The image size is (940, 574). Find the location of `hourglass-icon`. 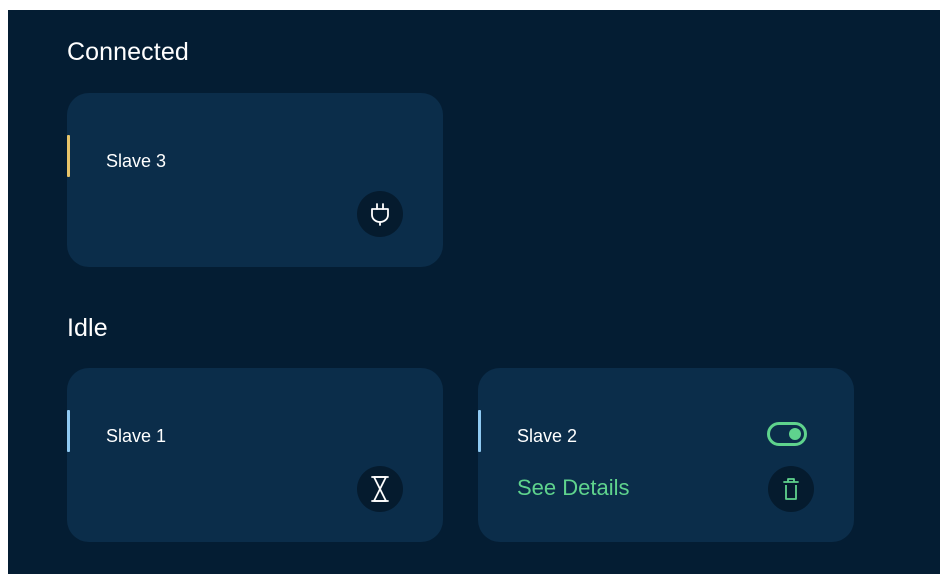

hourglass-icon is located at coordinates (380, 489).